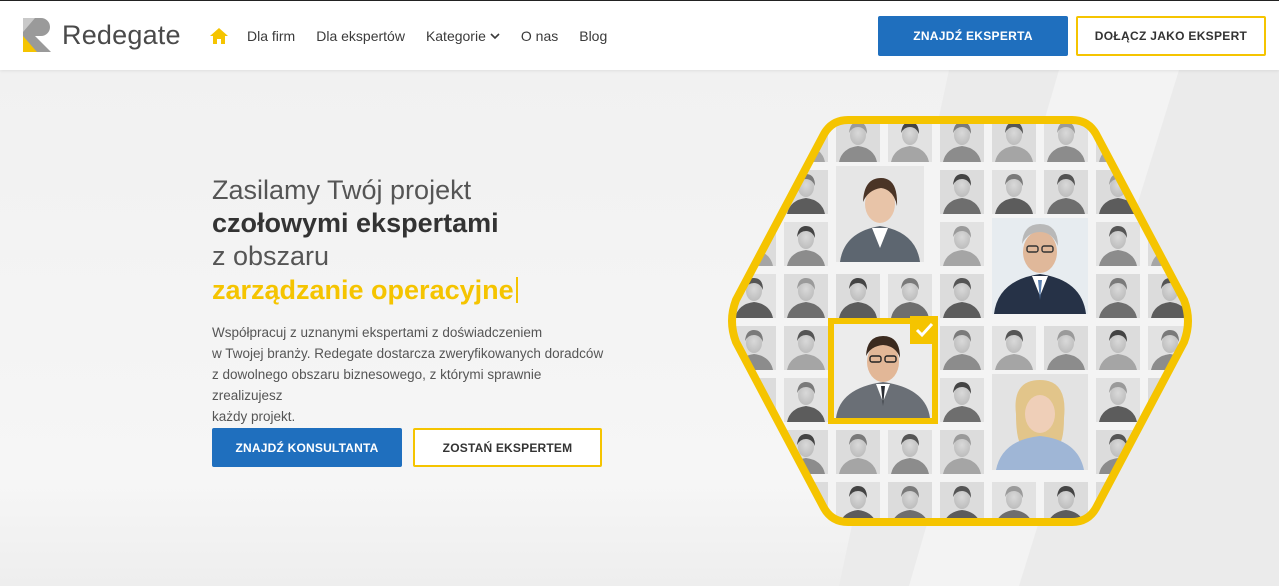 The width and height of the screenshot is (1279, 586). I want to click on logo-icon, so click(39, 35).